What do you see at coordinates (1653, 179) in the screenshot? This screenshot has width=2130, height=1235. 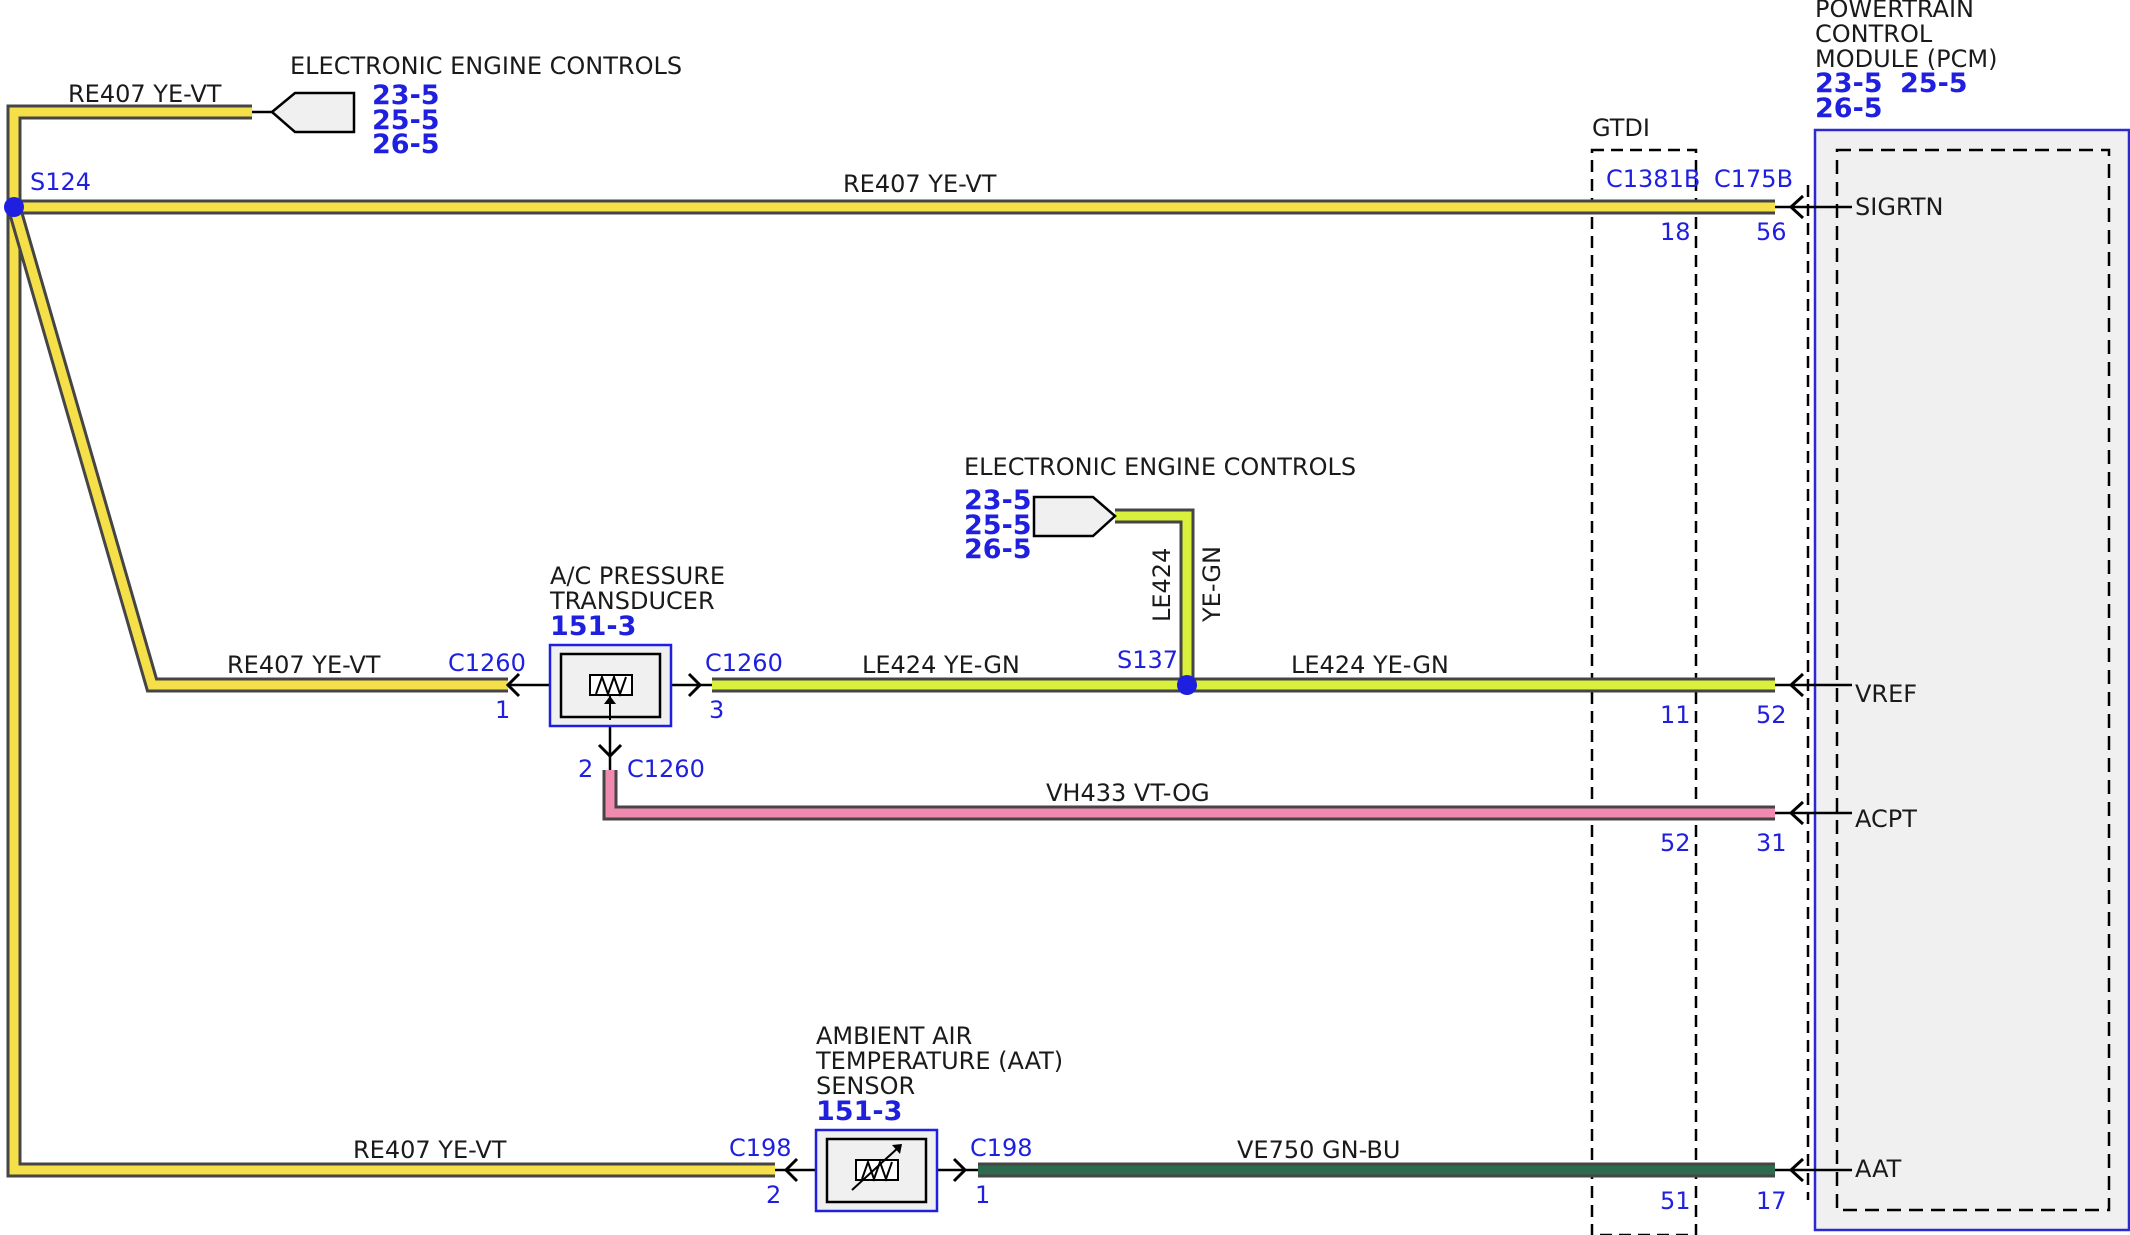 I see `connector-c1381b-label: C1381B` at bounding box center [1653, 179].